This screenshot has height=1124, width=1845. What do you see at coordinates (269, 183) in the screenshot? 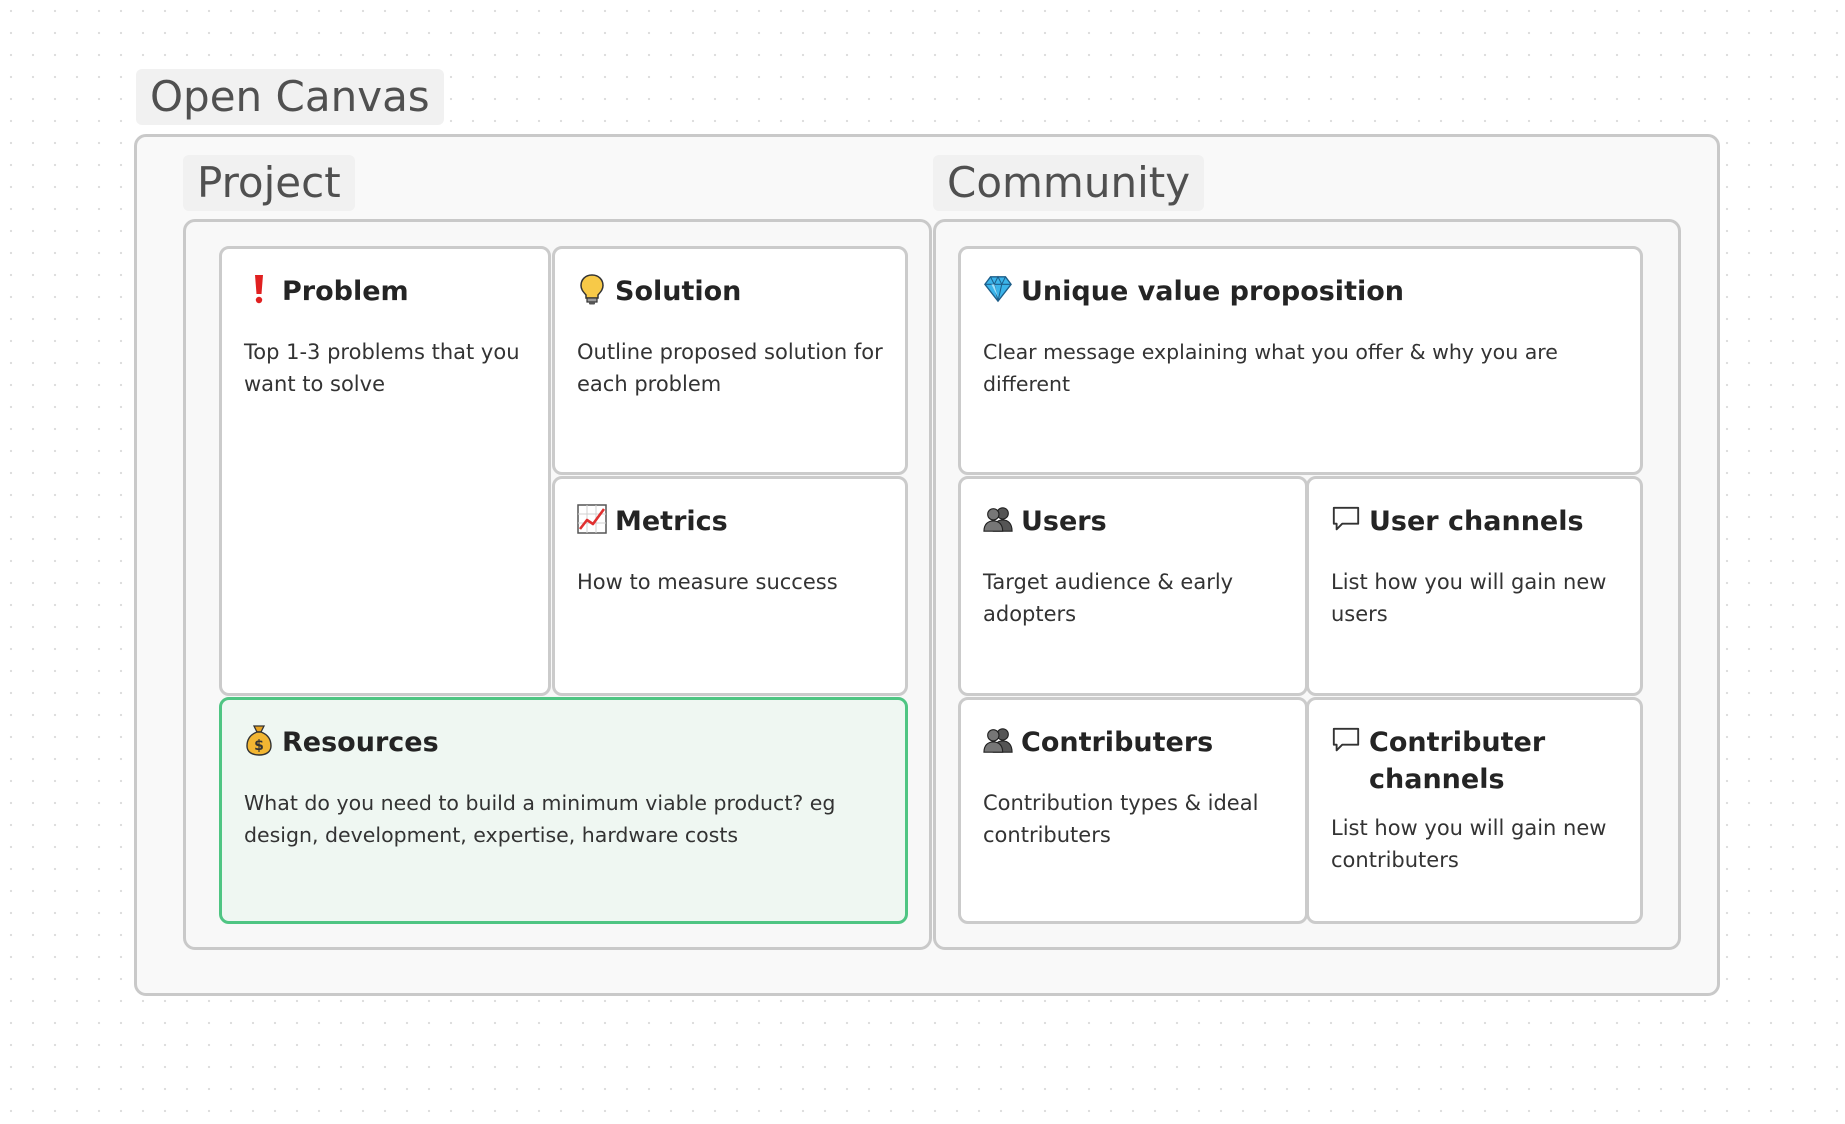
I see `project-section-title: Project` at bounding box center [269, 183].